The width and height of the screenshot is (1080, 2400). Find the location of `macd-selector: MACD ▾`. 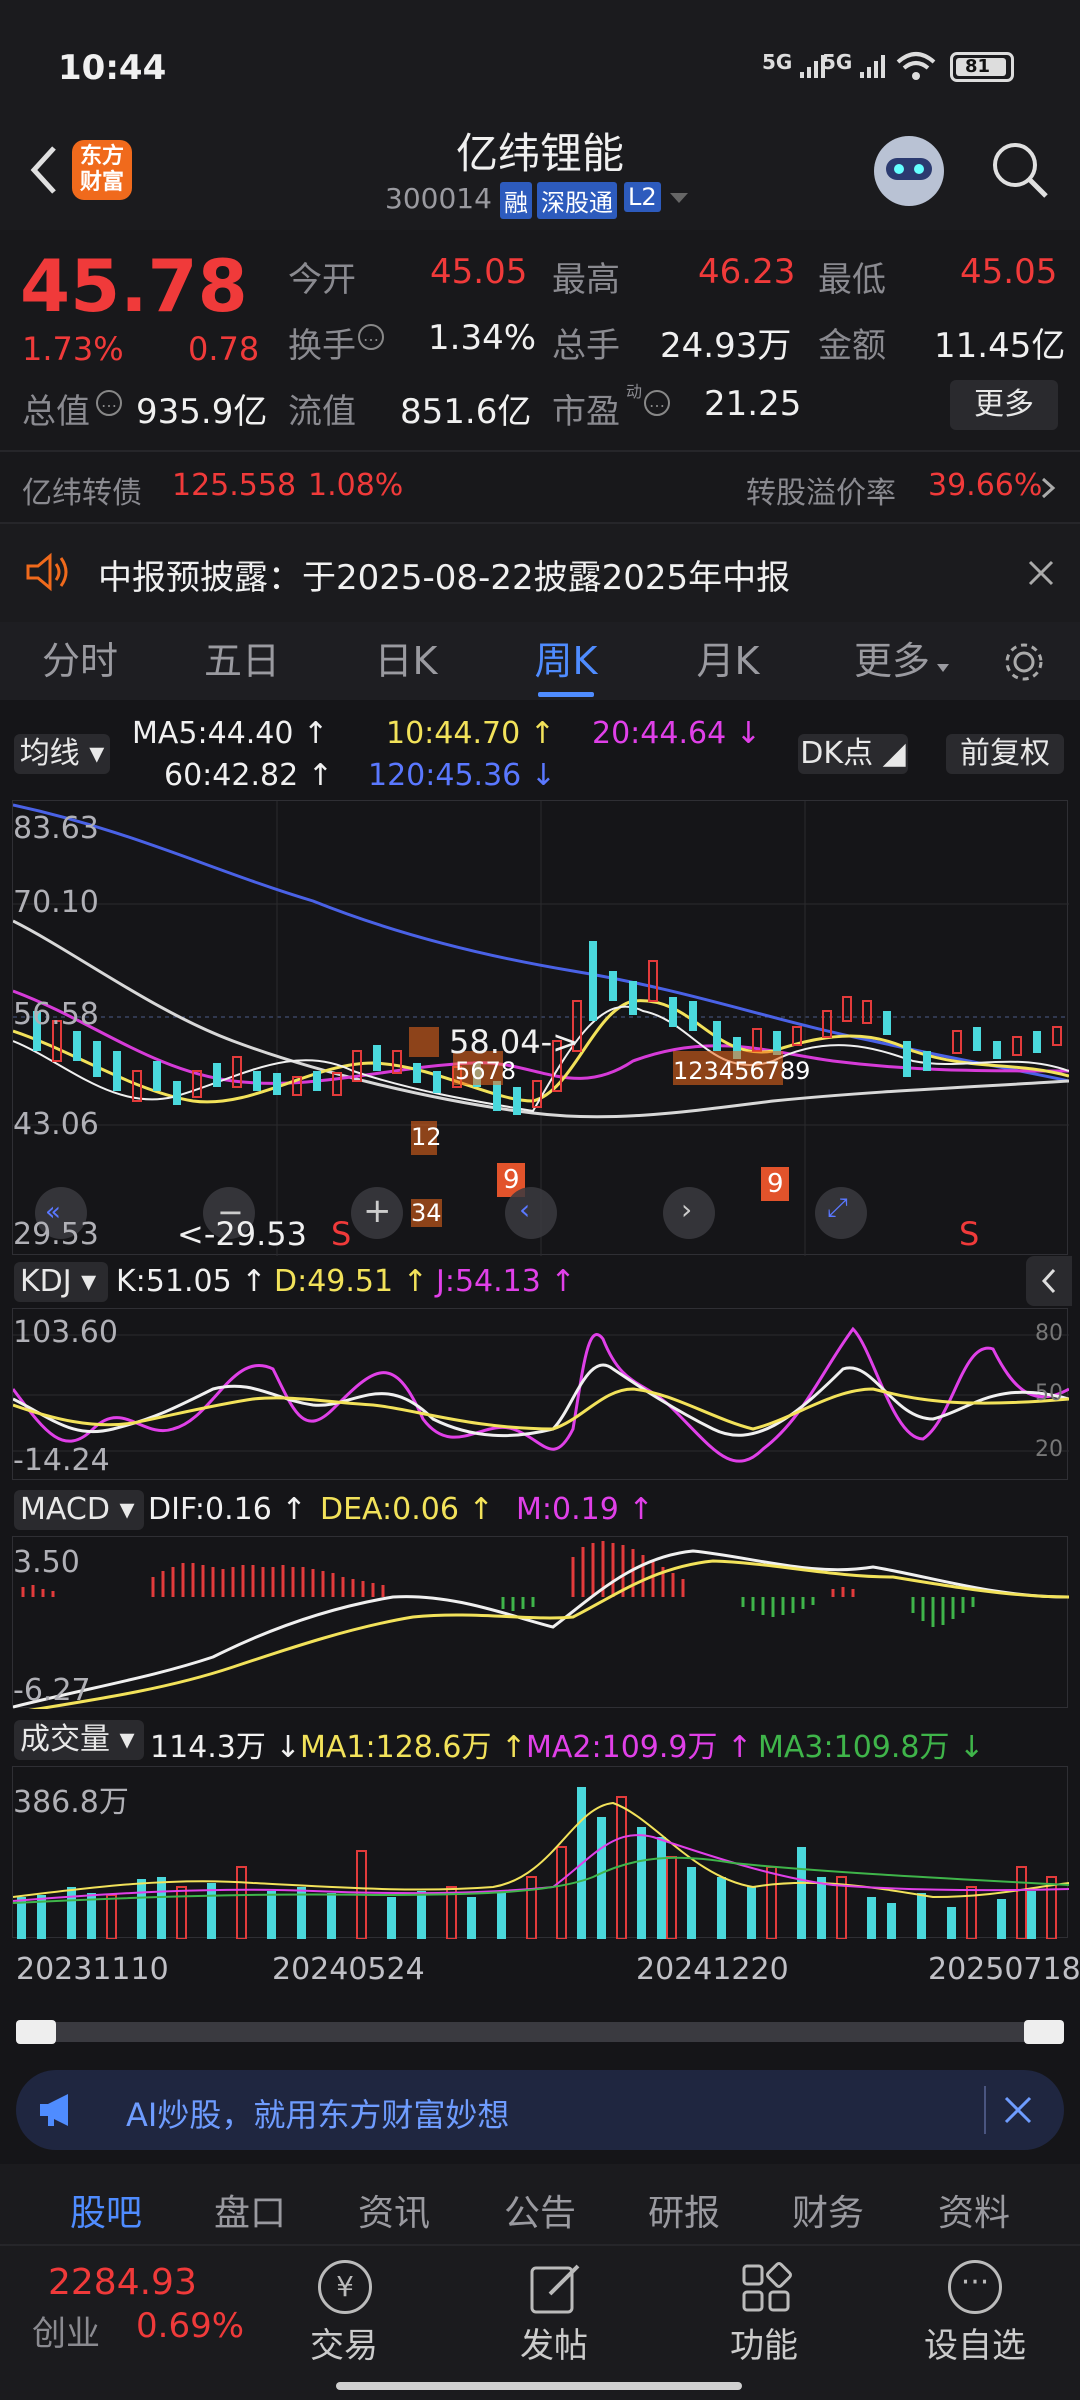

macd-selector: MACD ▾ is located at coordinates (79, 1510).